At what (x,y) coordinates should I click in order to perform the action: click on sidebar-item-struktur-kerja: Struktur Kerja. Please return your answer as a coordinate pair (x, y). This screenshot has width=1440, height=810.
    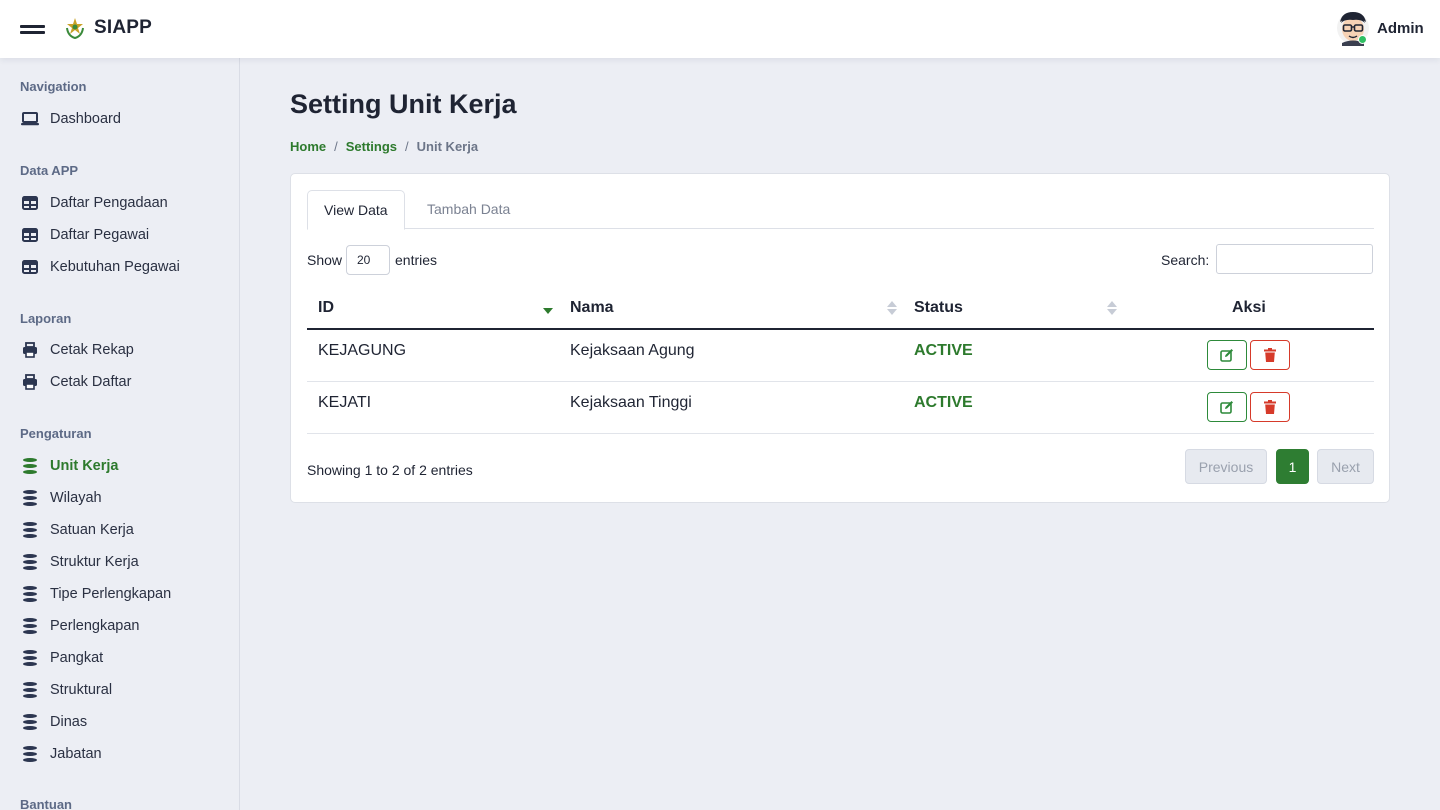
    Looking at the image, I should click on (125, 562).